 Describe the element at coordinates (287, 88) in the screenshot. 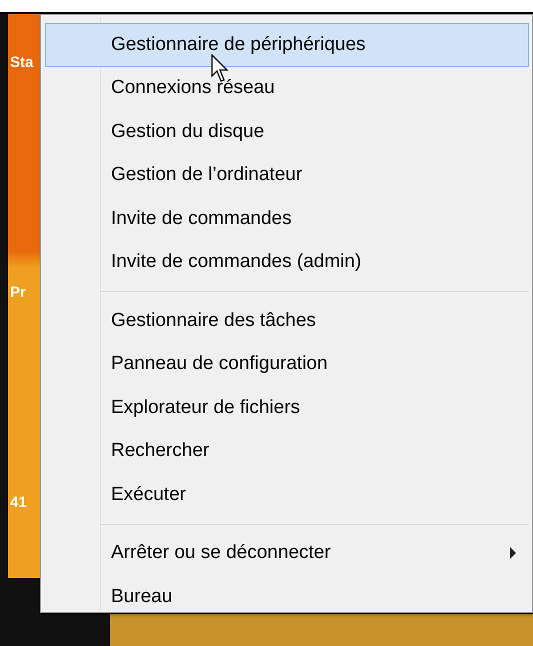

I see `menu-item: Connexions réseau` at that location.